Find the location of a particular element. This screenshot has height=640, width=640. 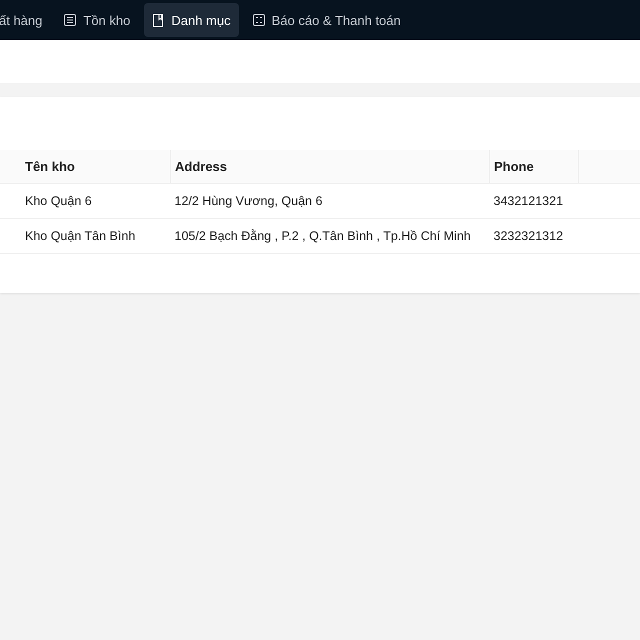

grid-icon is located at coordinates (258, 20).